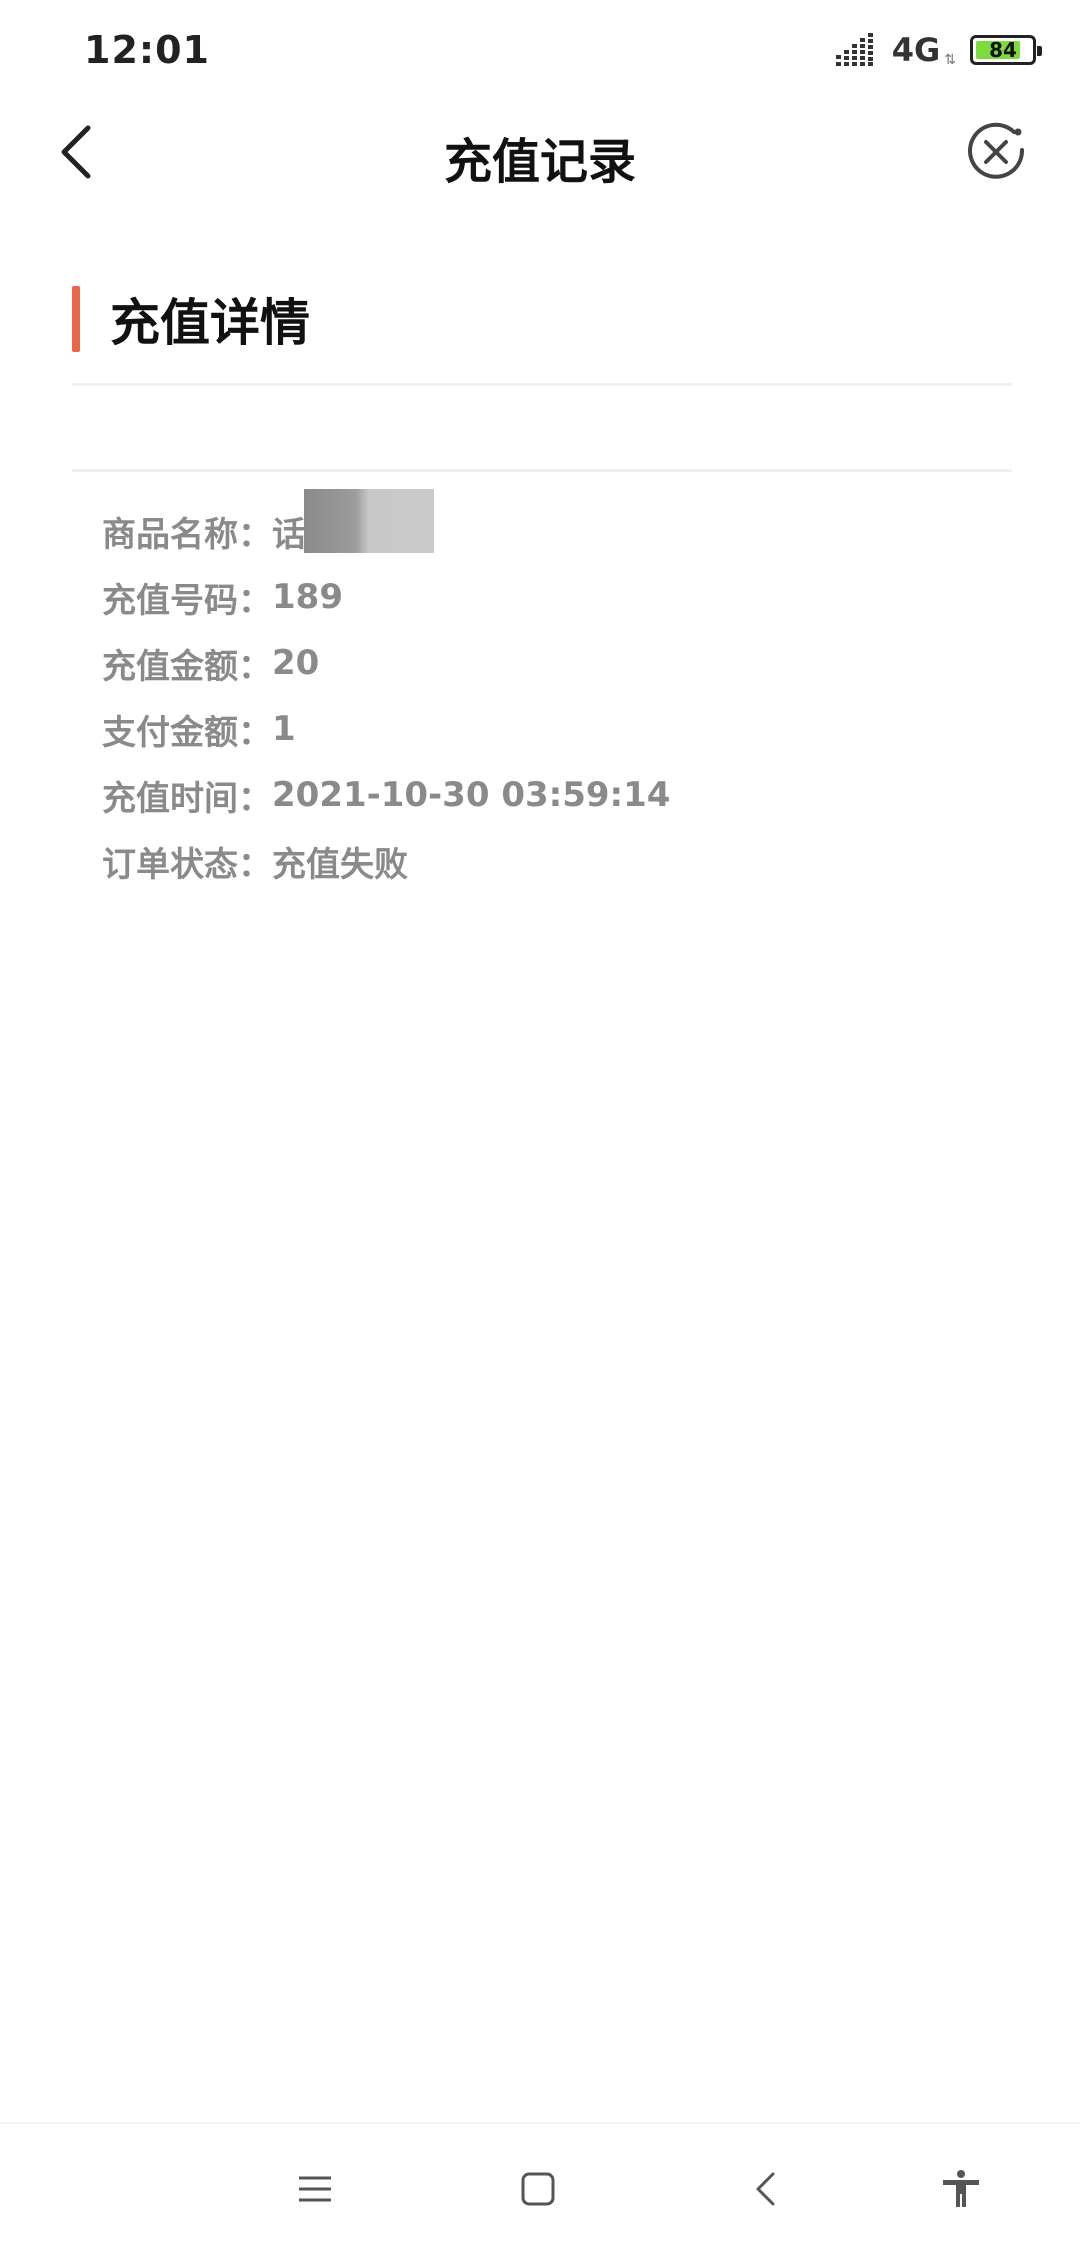 The height and width of the screenshot is (2248, 1080). Describe the element at coordinates (542, 729) in the screenshot. I see `detail-row-payment: 支付金额： 1` at that location.